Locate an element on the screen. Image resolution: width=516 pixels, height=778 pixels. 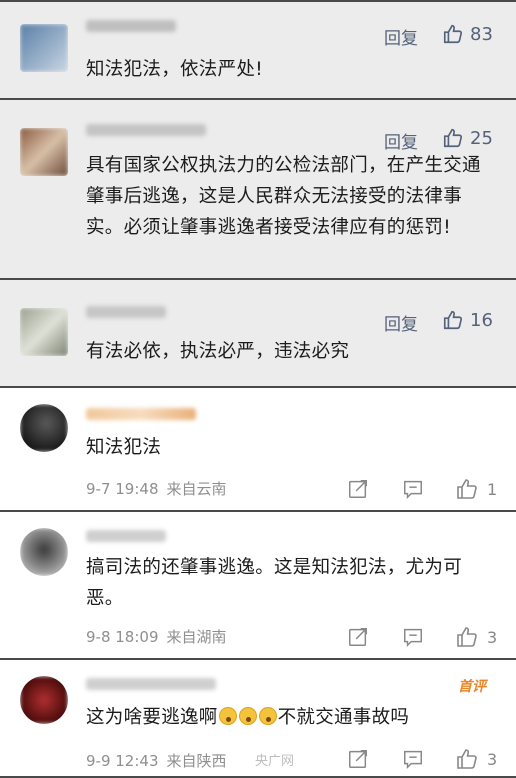
comment-meta: 9-9 12:43 来自陕西 is located at coordinates (156, 760).